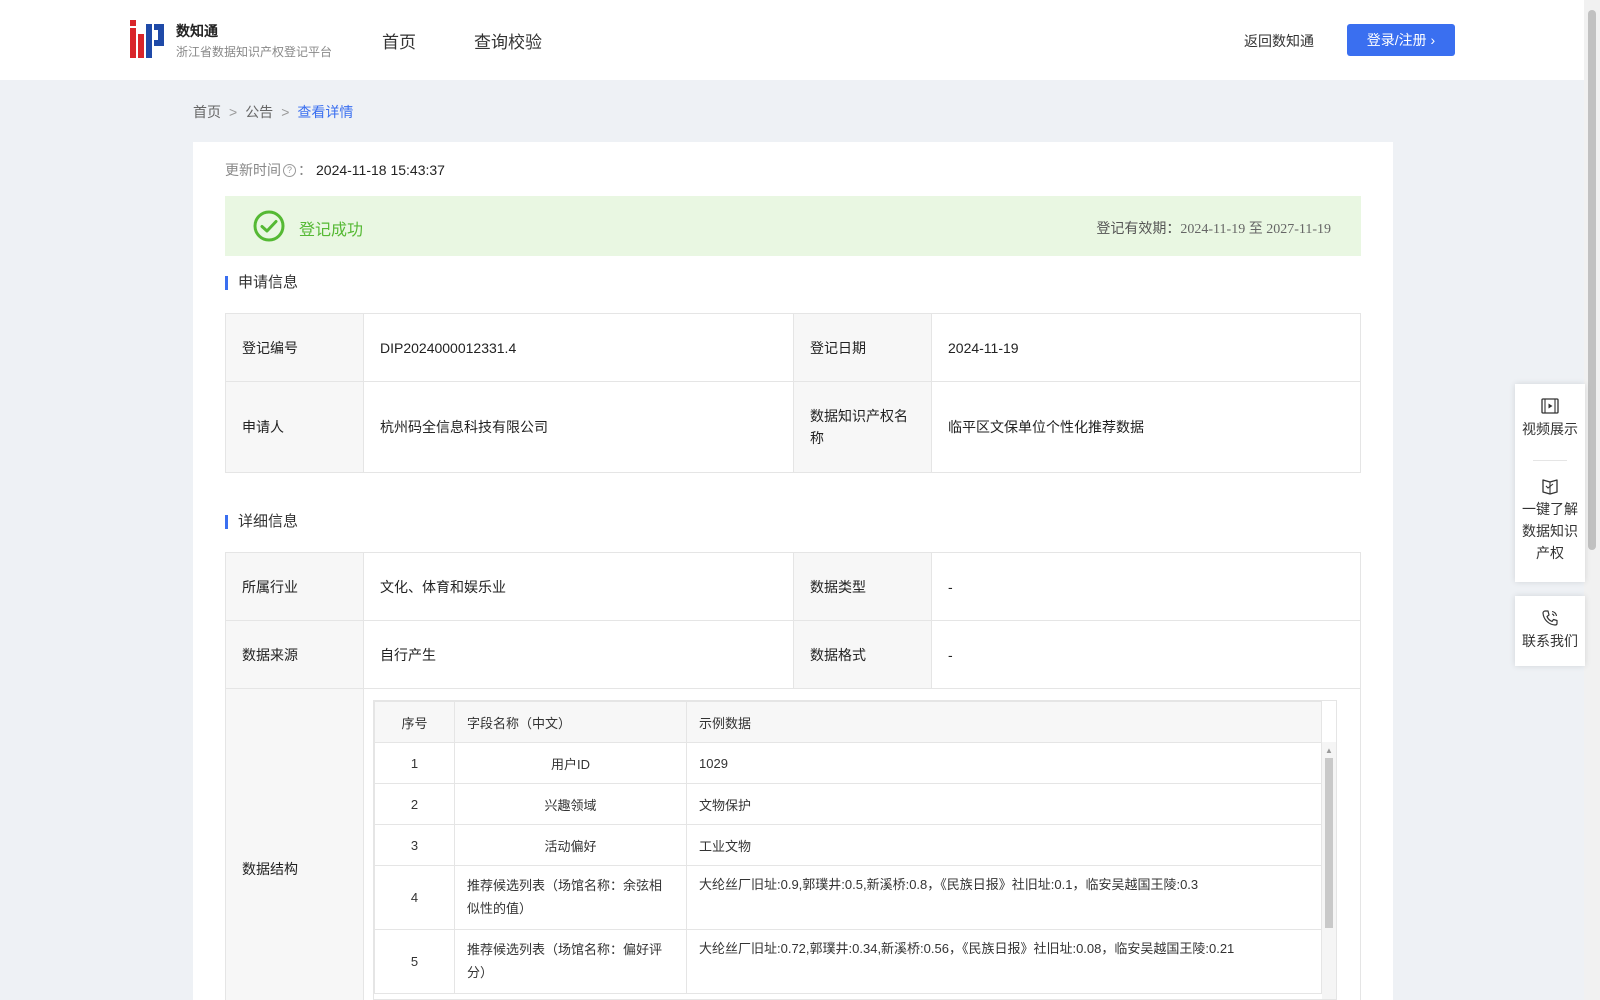  Describe the element at coordinates (1146, 654) in the screenshot. I see `format-value: -` at that location.